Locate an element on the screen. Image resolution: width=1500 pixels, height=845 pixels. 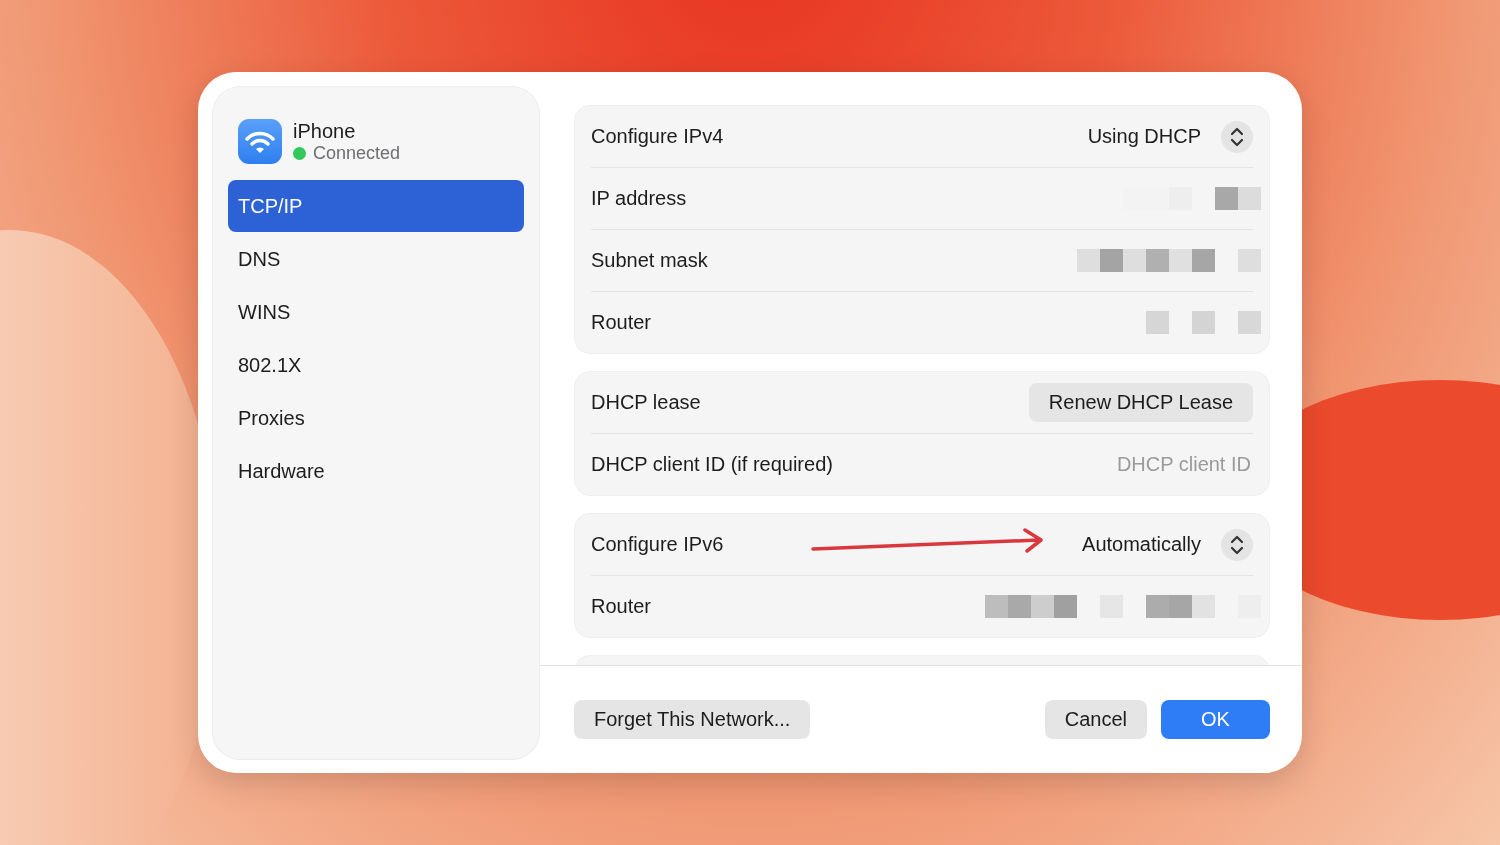
network-name: iPhone is located at coordinates (325, 131).